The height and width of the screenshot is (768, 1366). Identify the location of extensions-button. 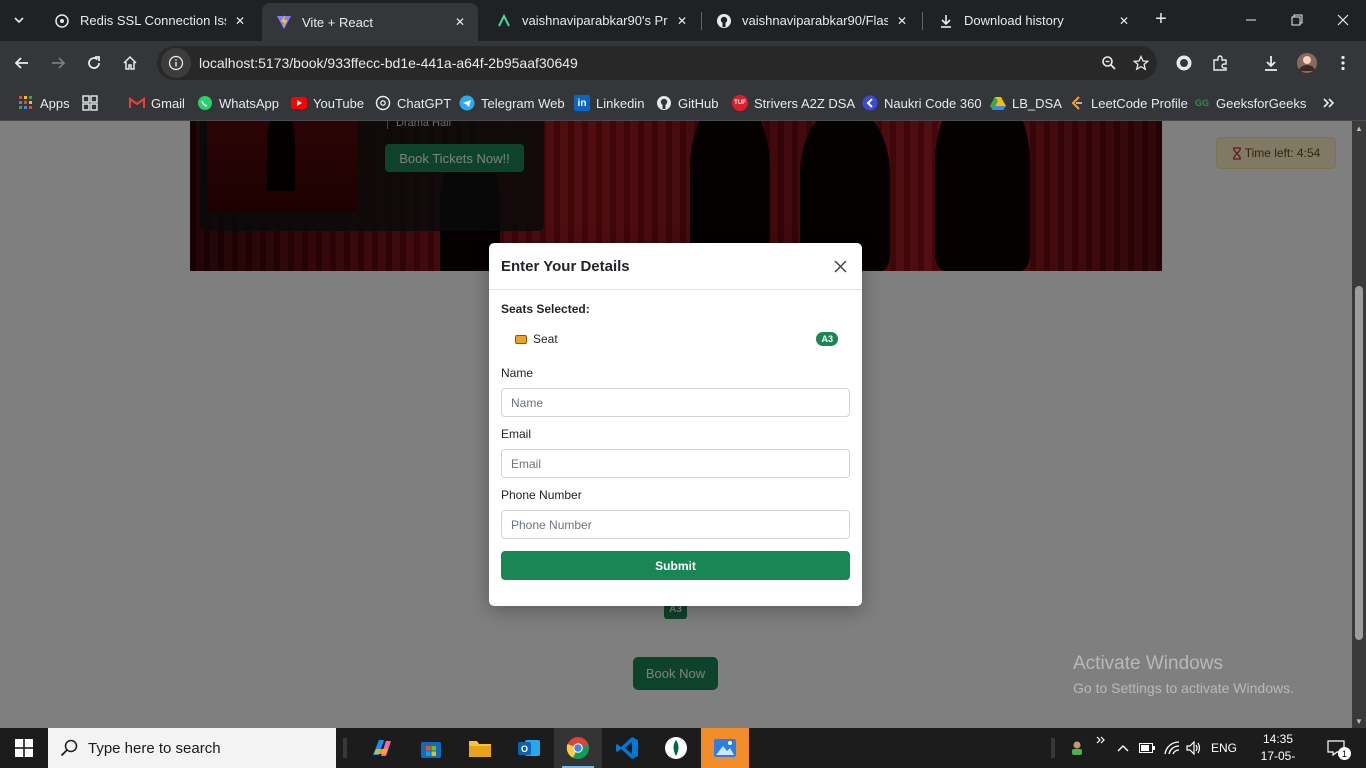
(1220, 63).